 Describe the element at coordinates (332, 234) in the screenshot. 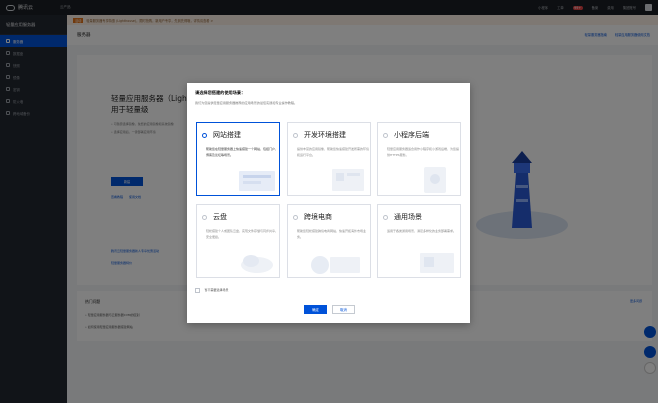

I see `card-desc: 帮助您轻松搭建跨境电商网站，快速开拓海外市场业务。` at that location.